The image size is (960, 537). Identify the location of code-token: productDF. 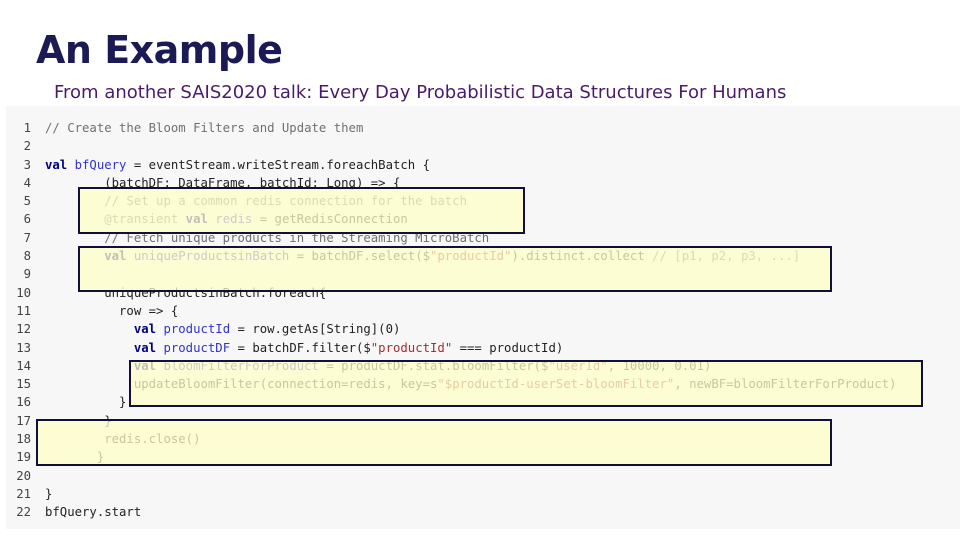
(197, 347).